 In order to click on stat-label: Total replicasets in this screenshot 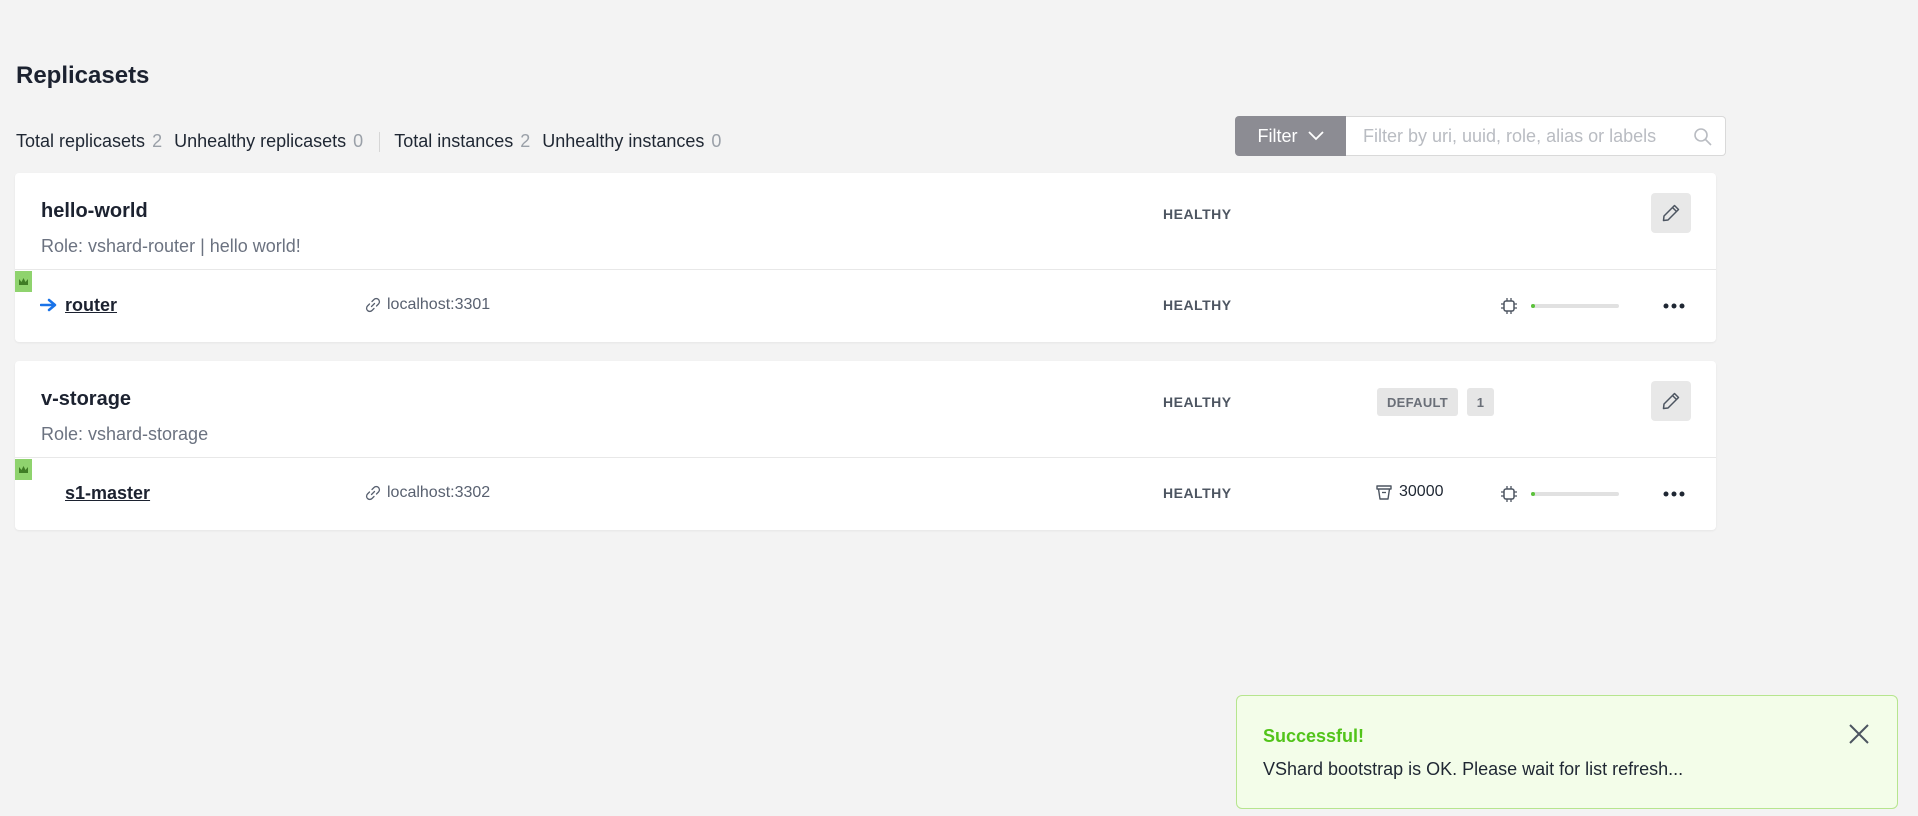, I will do `click(81, 141)`.